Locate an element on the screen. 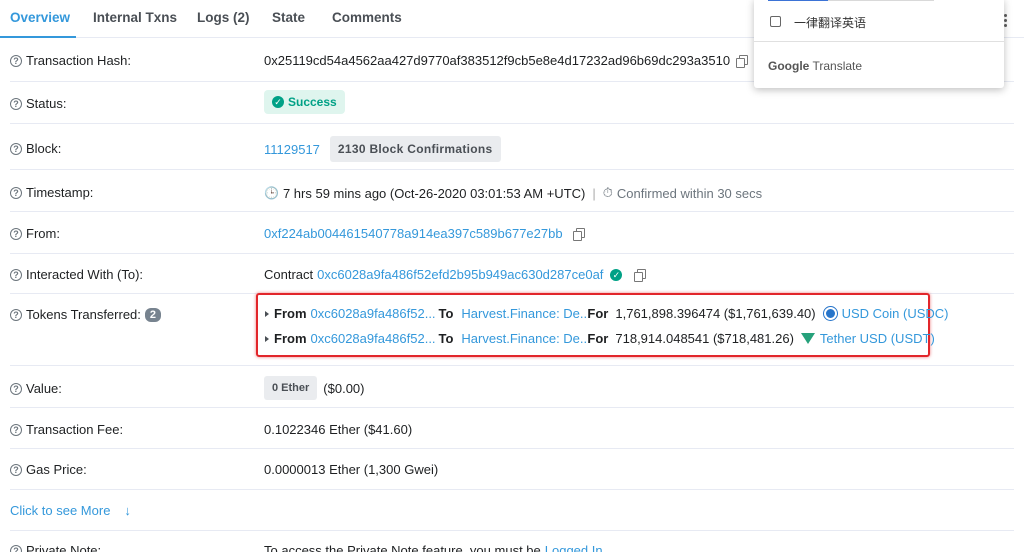  contract-prefix: Contract is located at coordinates (289, 274).